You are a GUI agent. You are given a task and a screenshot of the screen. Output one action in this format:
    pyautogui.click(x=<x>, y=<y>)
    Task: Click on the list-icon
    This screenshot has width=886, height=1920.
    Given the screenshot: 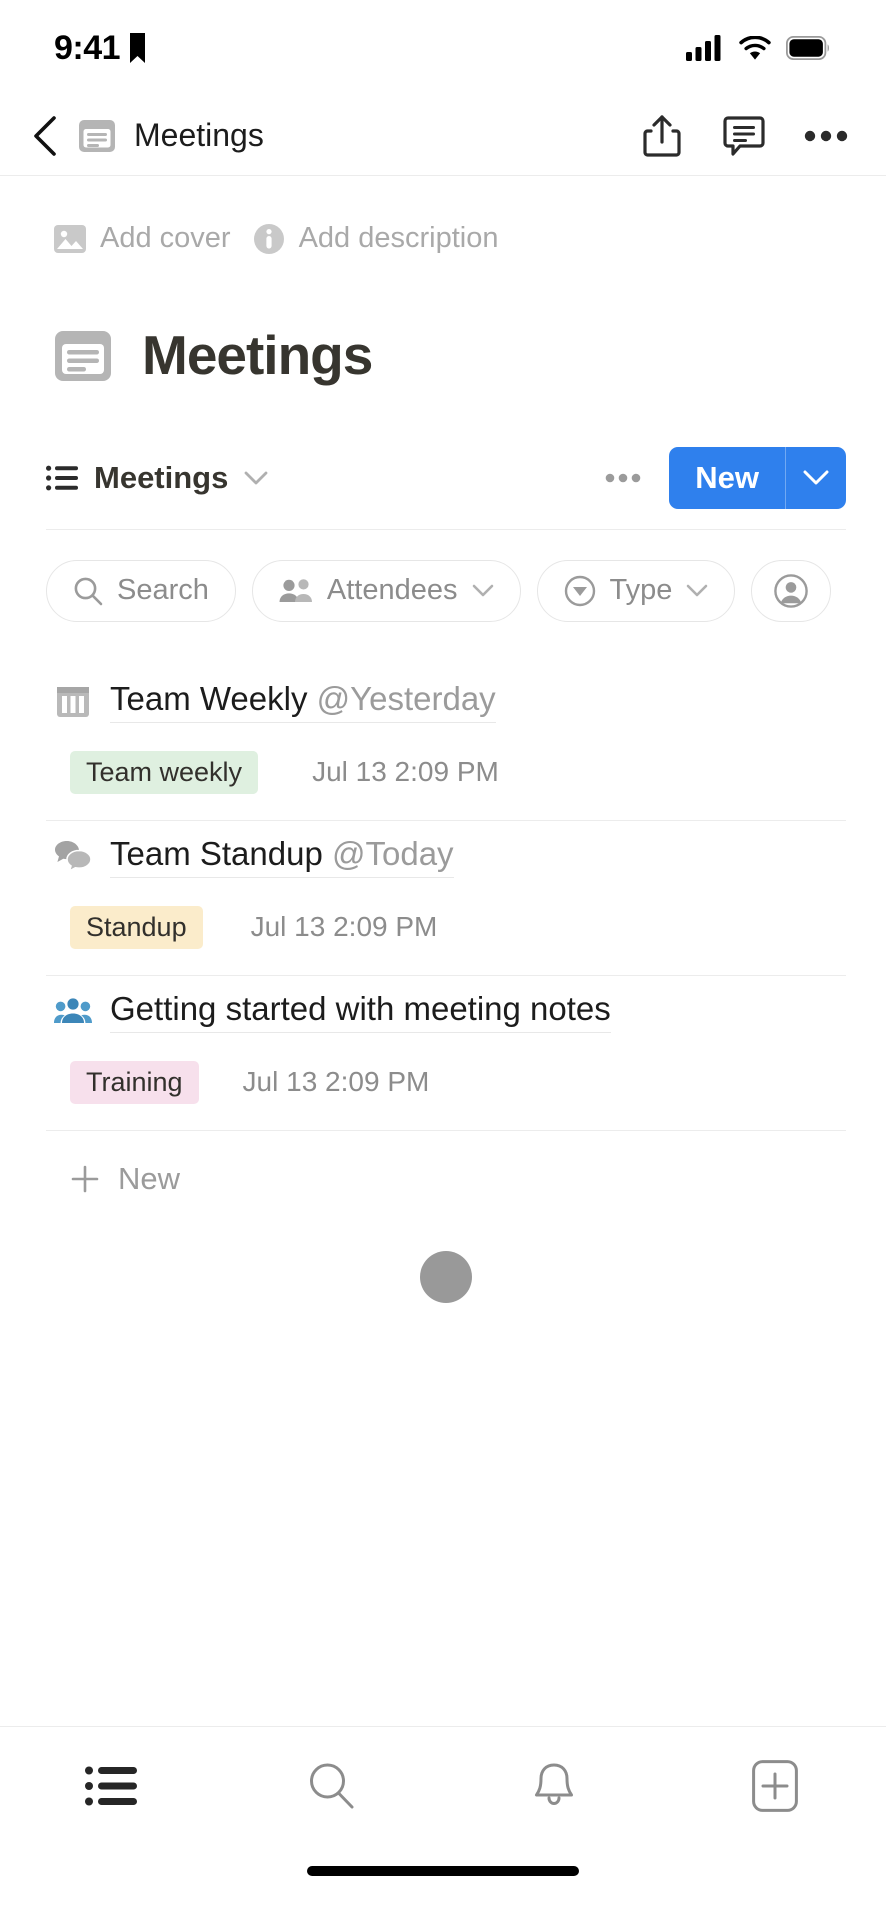 What is the action you would take?
    pyautogui.click(x=110, y=1785)
    